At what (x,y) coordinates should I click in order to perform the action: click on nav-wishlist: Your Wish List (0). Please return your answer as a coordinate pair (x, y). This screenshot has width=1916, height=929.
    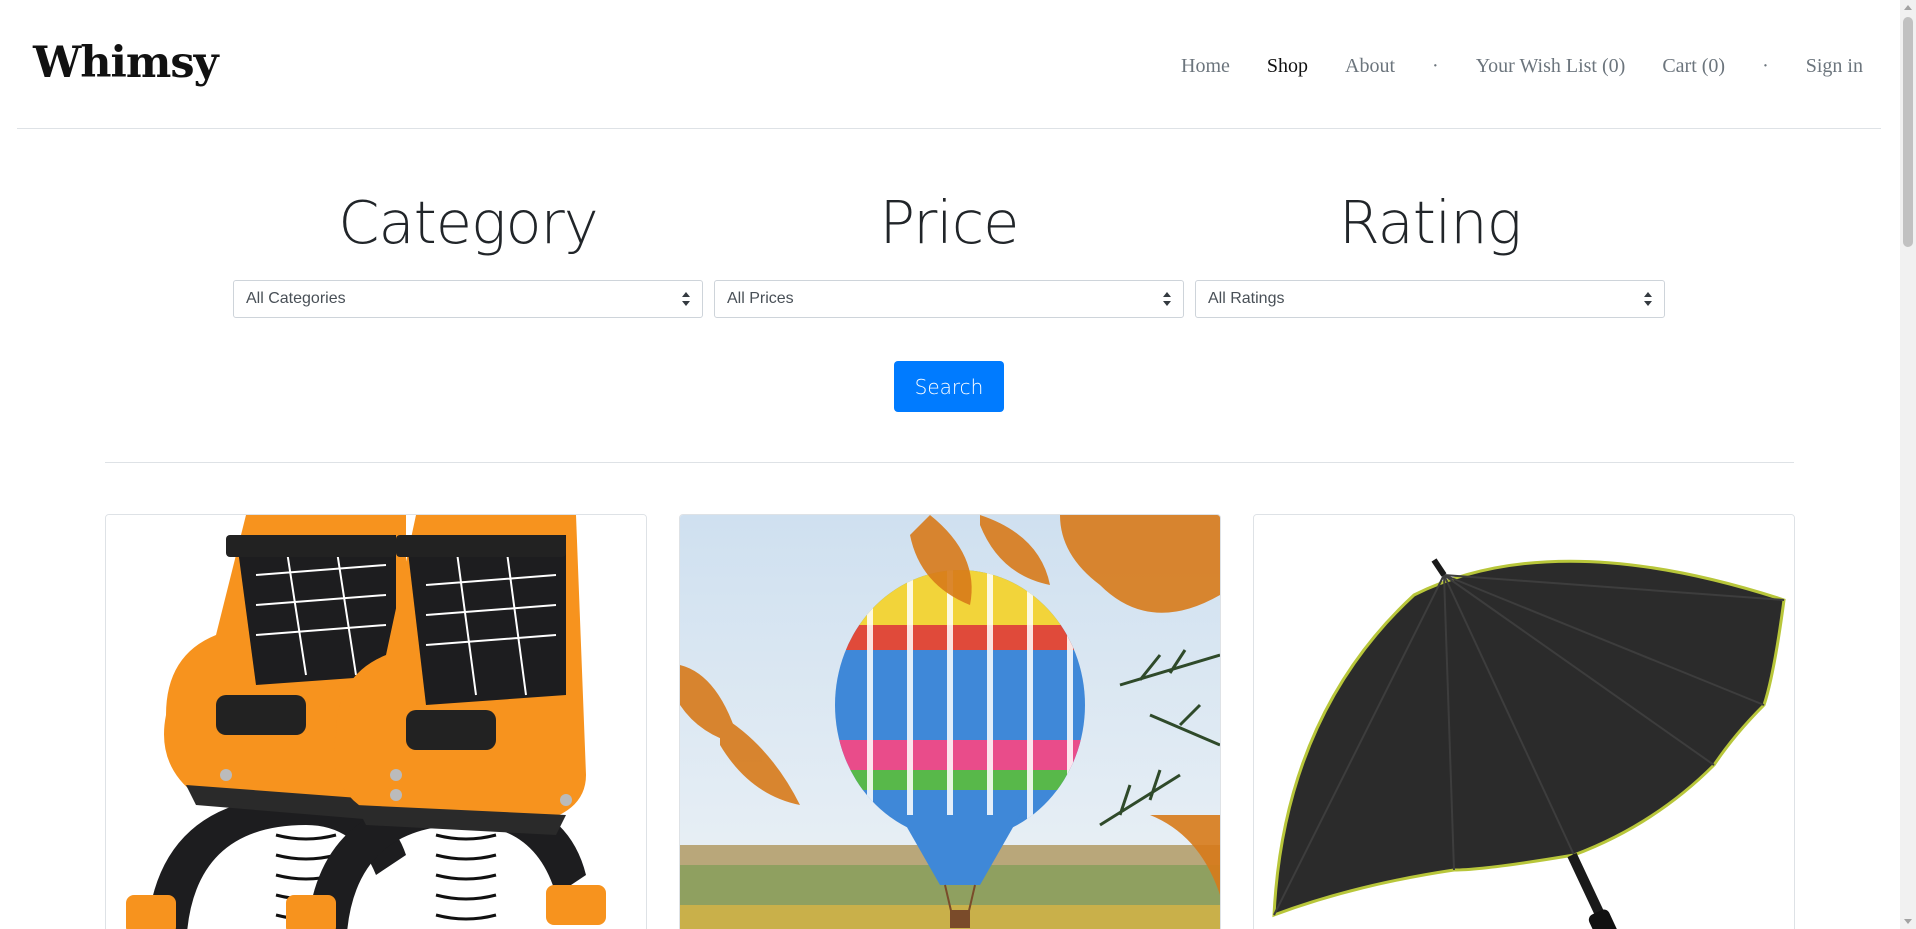
    Looking at the image, I should click on (1551, 66).